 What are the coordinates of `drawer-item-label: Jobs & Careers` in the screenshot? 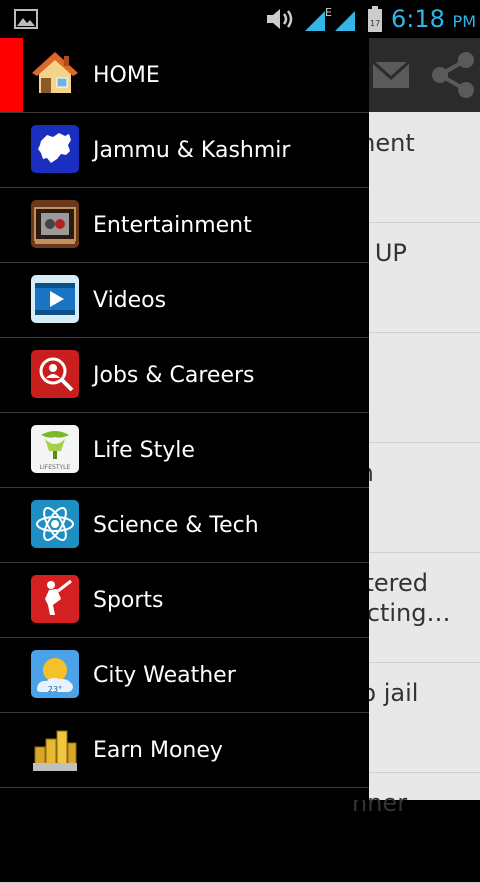 It's located at (174, 375).